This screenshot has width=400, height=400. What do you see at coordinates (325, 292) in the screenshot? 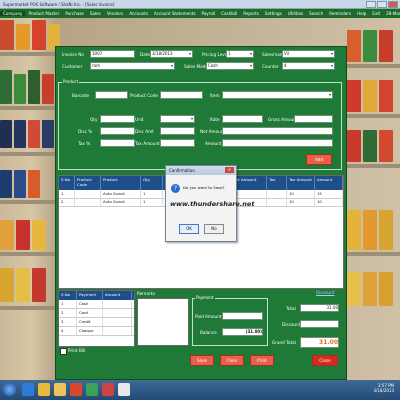
I see `discount-link: Discount` at bounding box center [325, 292].